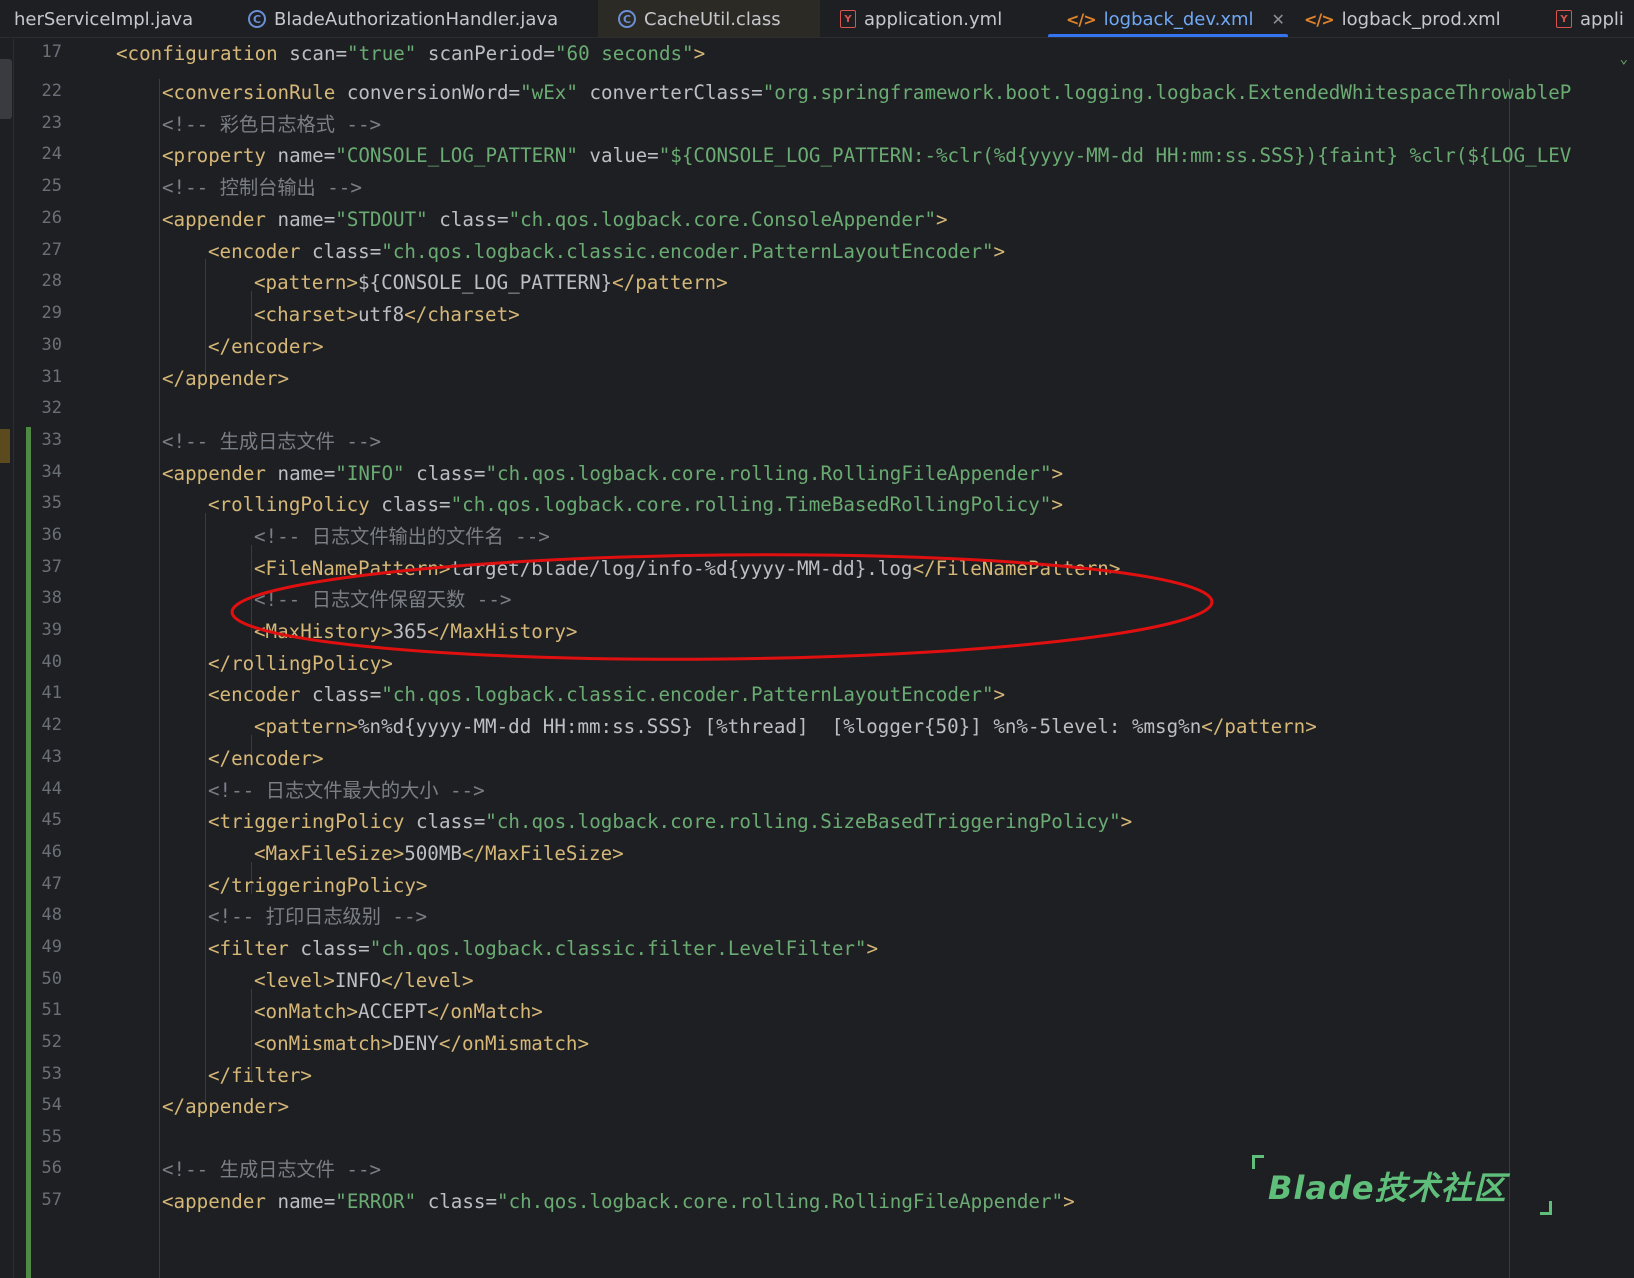 This screenshot has height=1278, width=1634. Describe the element at coordinates (1509, 678) in the screenshot. I see `right-margin-guide` at that location.